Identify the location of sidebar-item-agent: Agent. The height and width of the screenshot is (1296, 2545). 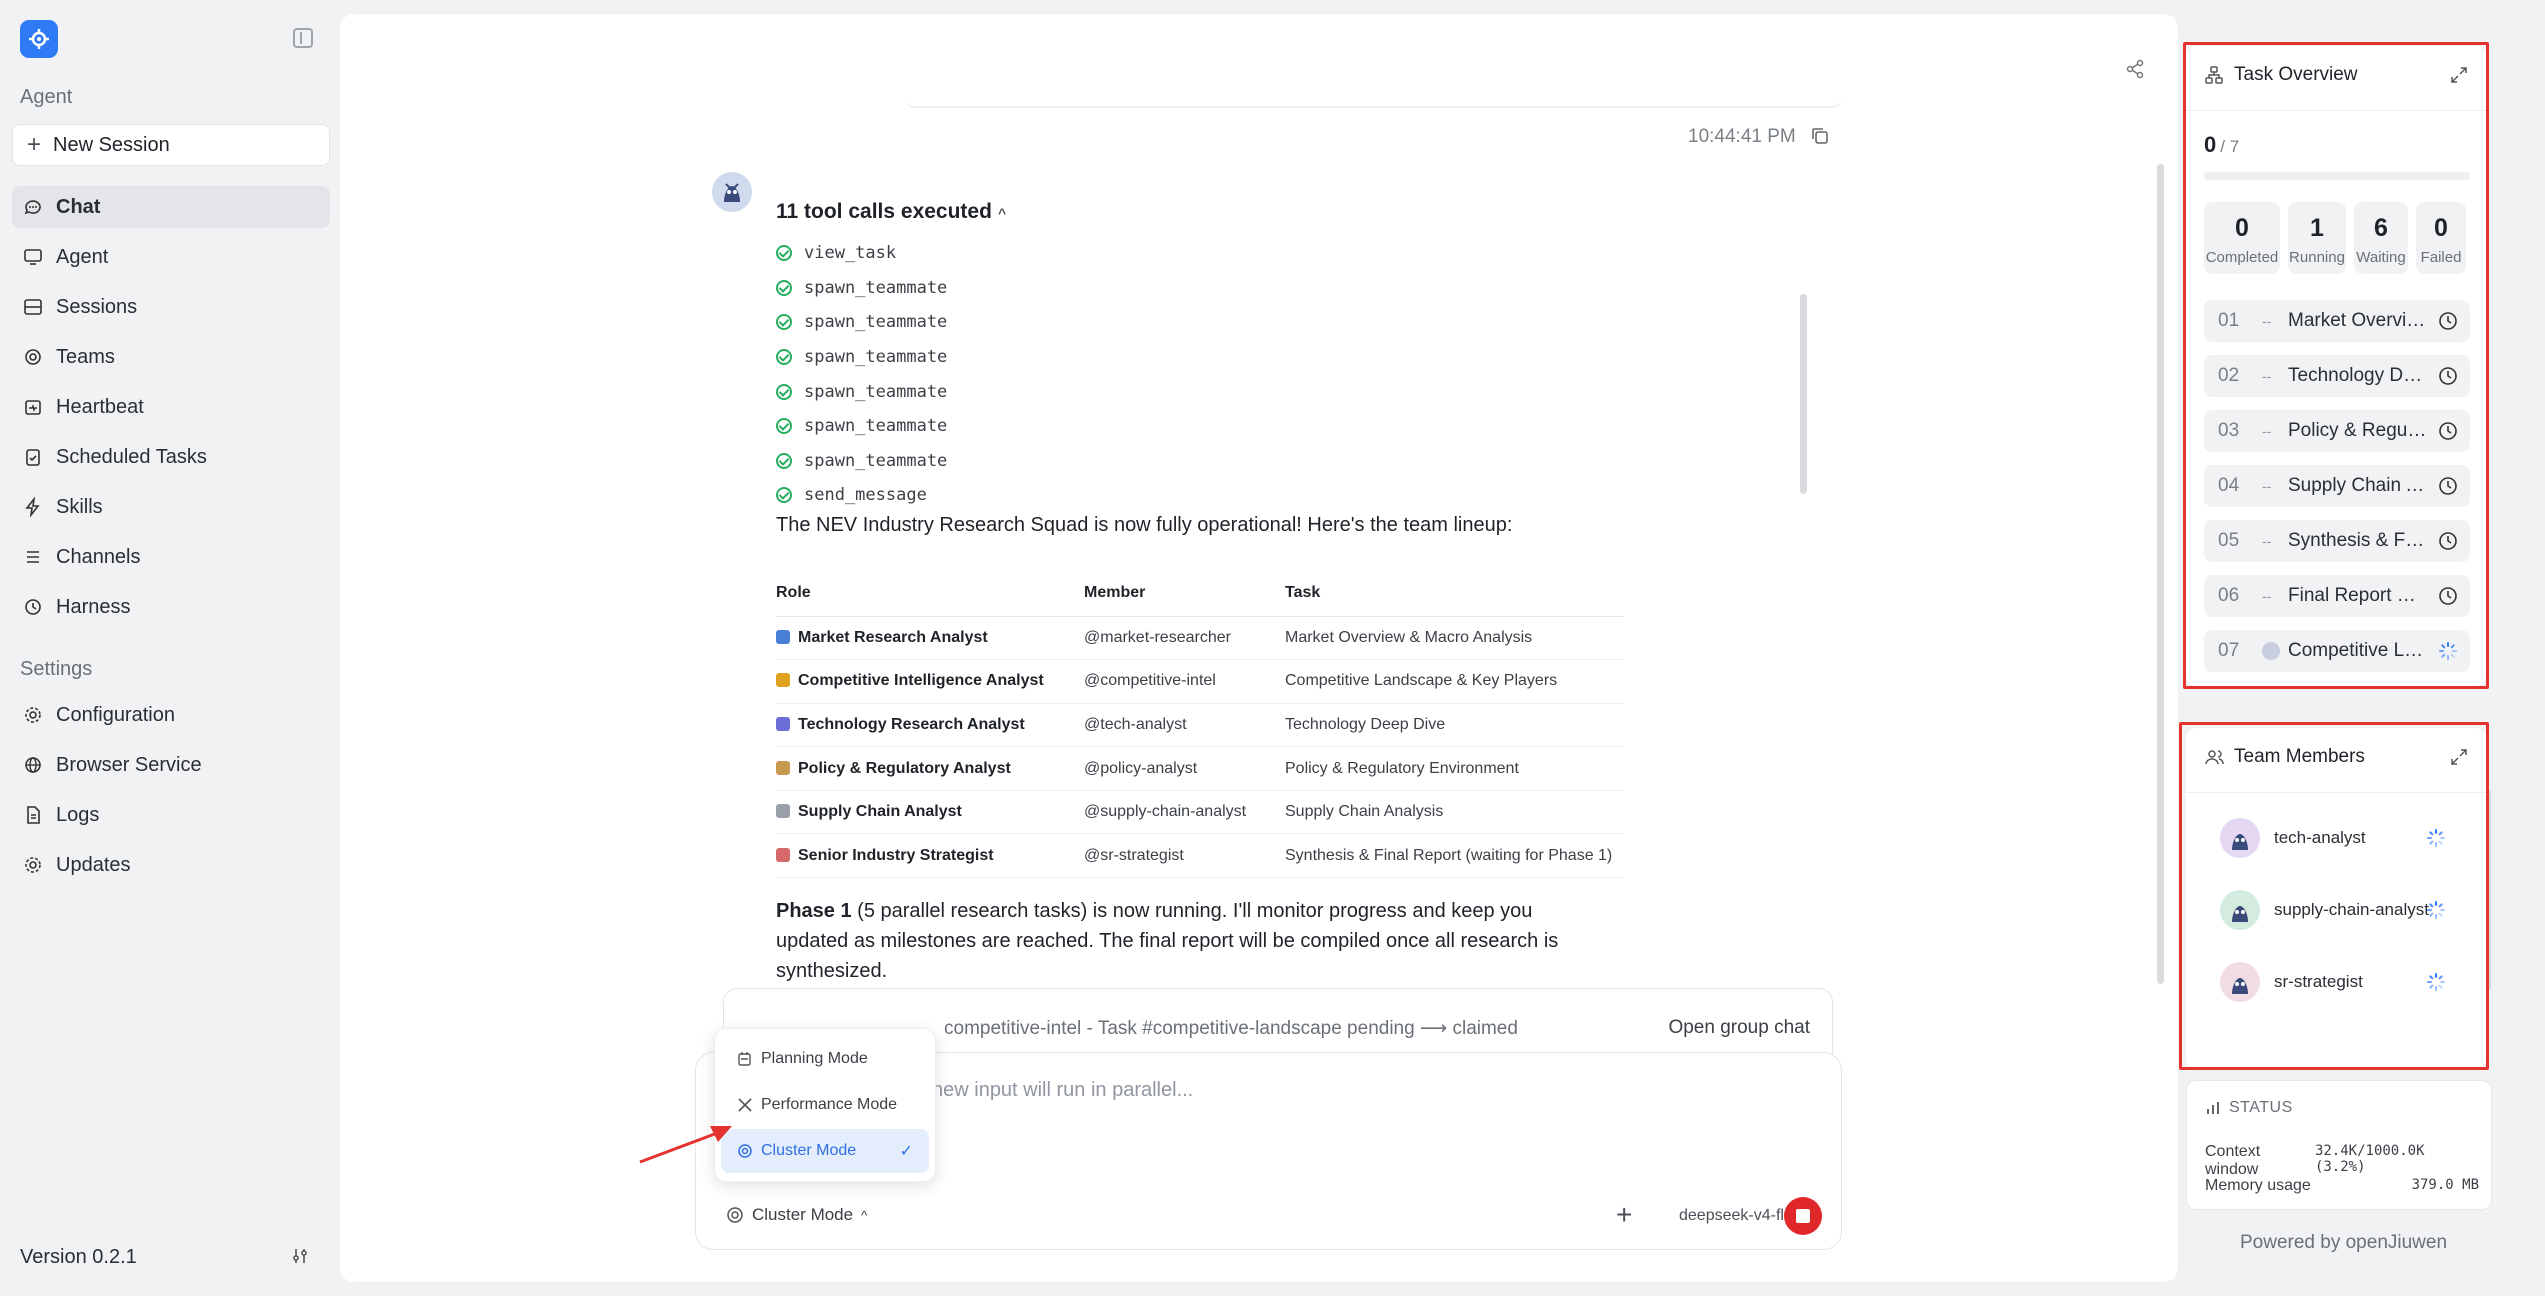
(171, 257).